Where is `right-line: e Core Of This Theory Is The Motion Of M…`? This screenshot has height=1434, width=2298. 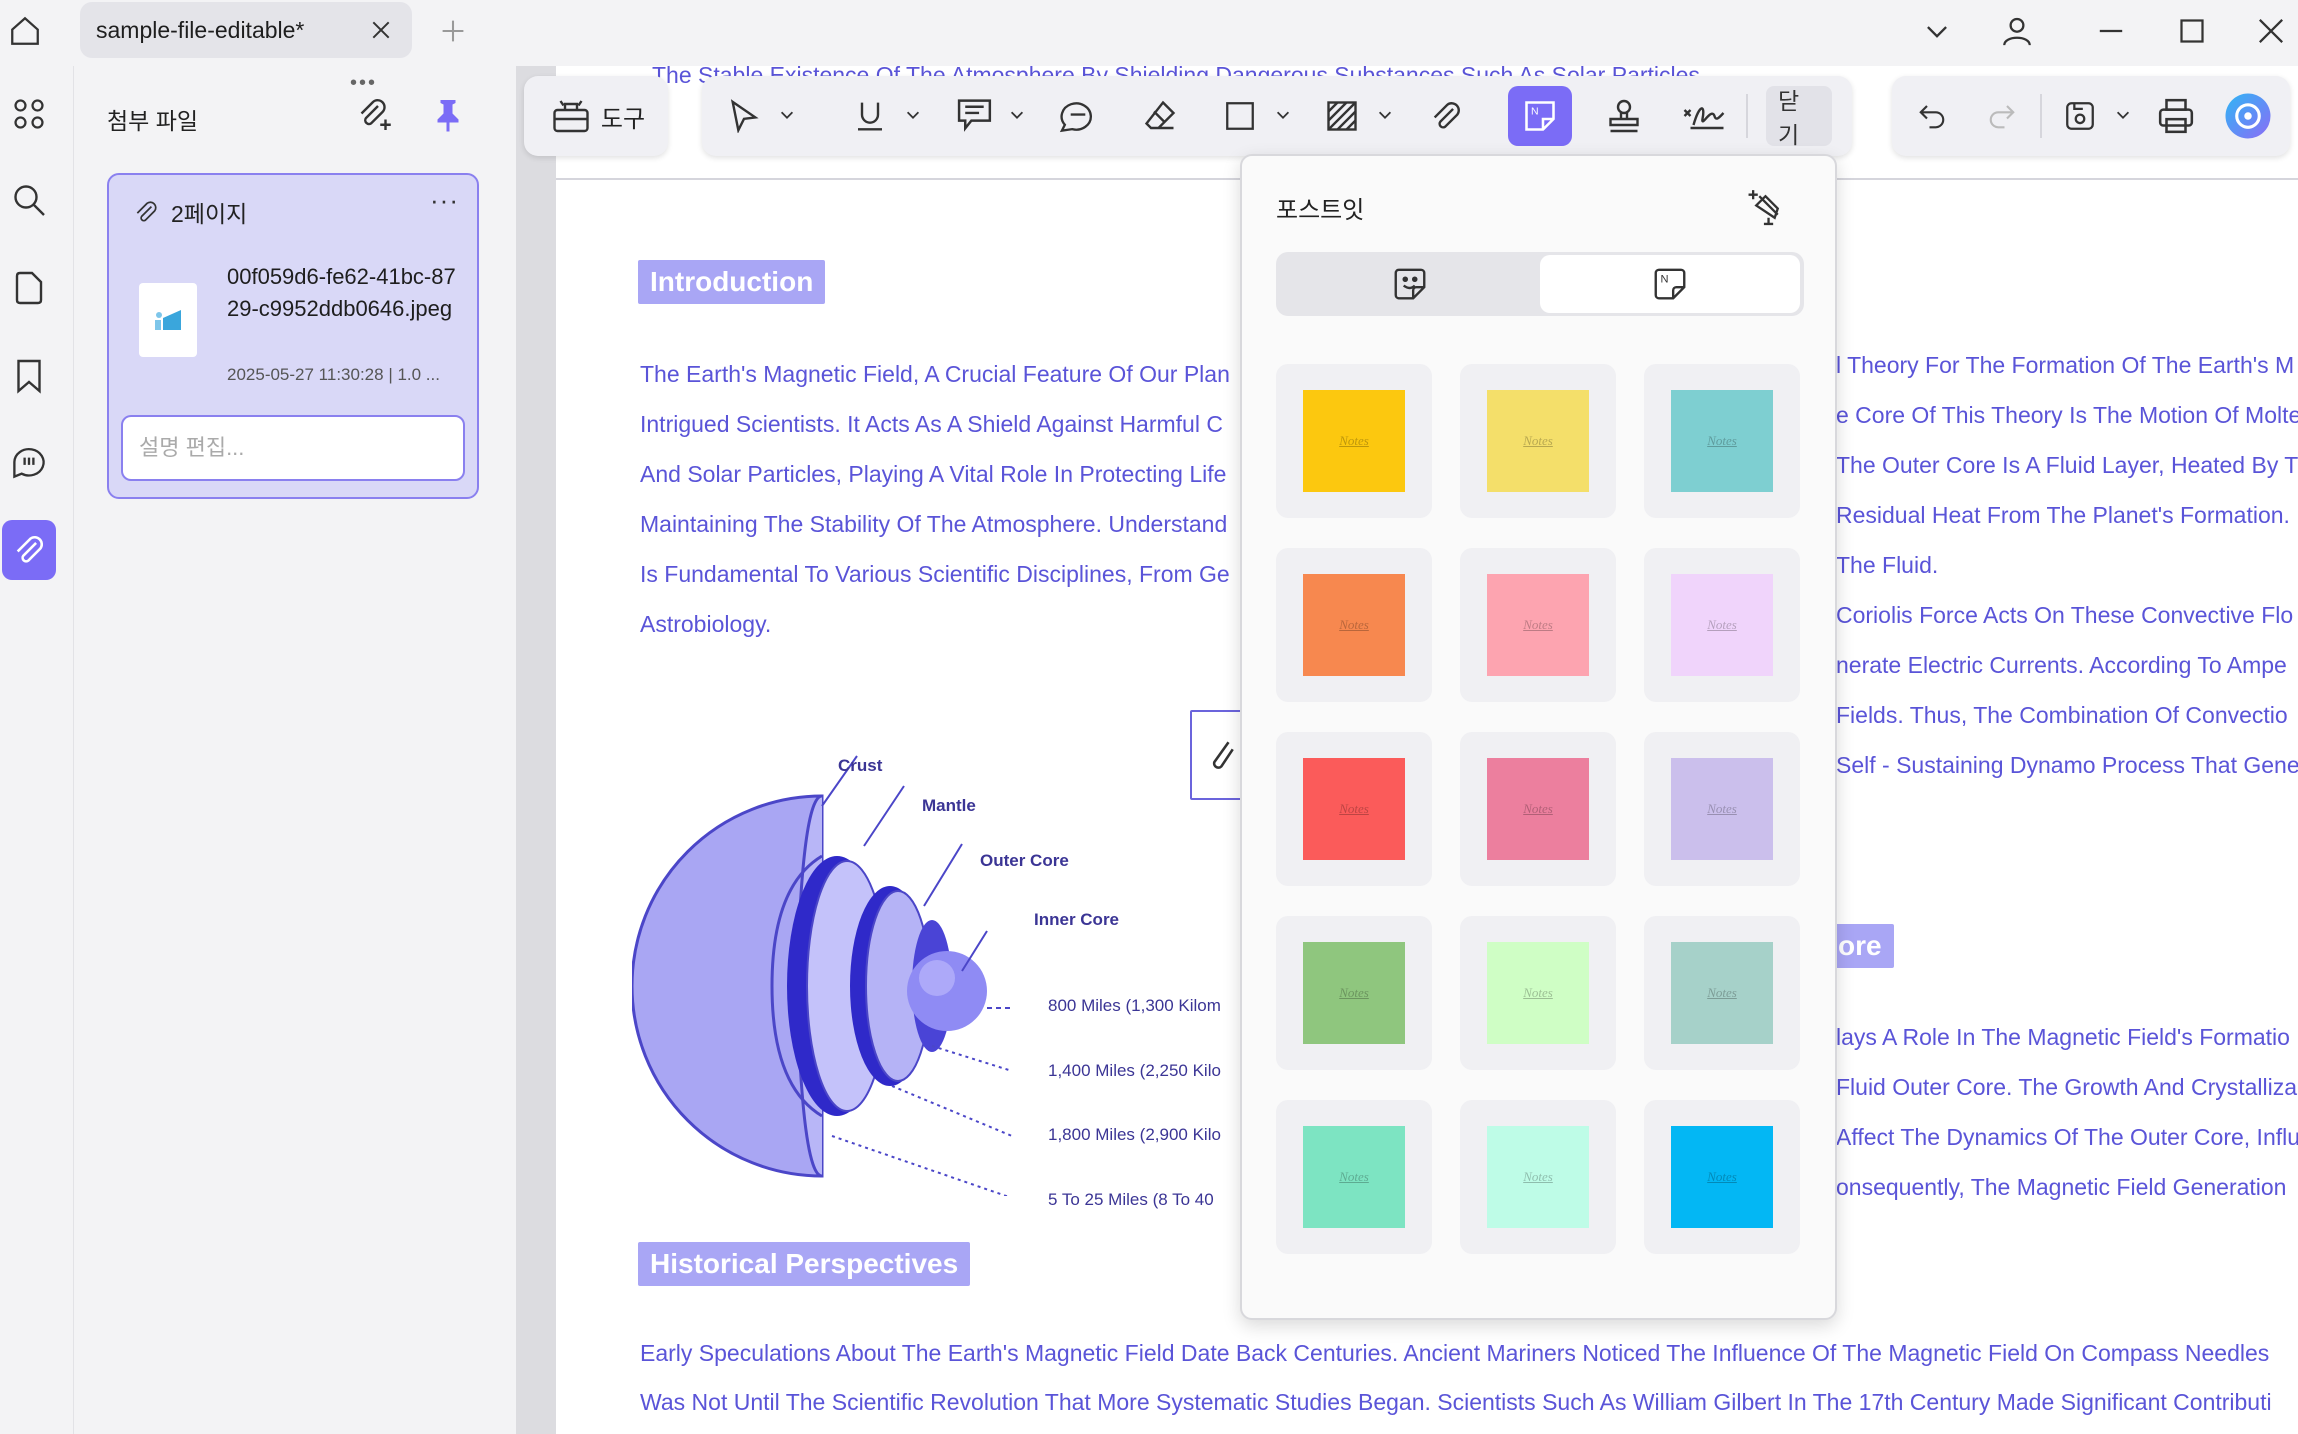 right-line: e Core Of This Theory Is The Motion Of M… is located at coordinates (2067, 415).